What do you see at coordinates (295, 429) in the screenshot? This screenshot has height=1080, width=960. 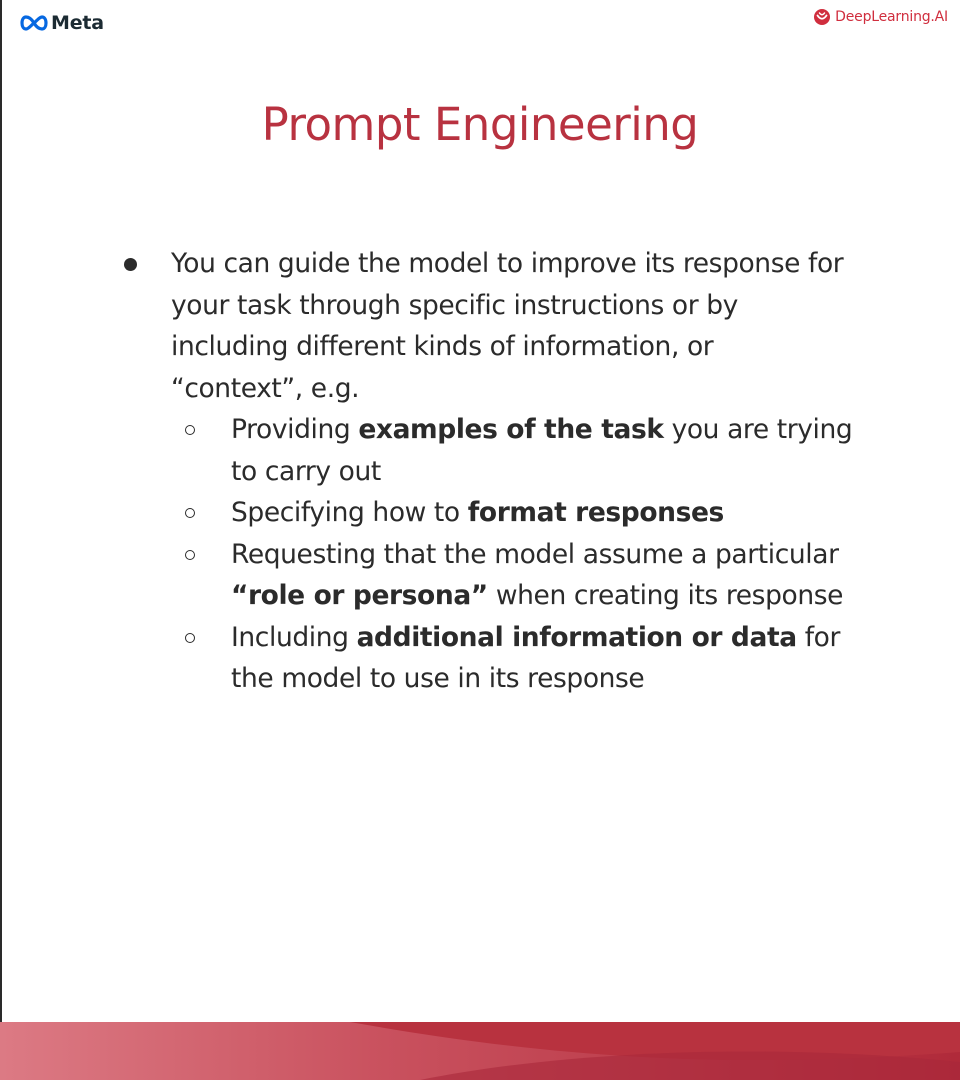 I see `sub-item-text: Providing` at bounding box center [295, 429].